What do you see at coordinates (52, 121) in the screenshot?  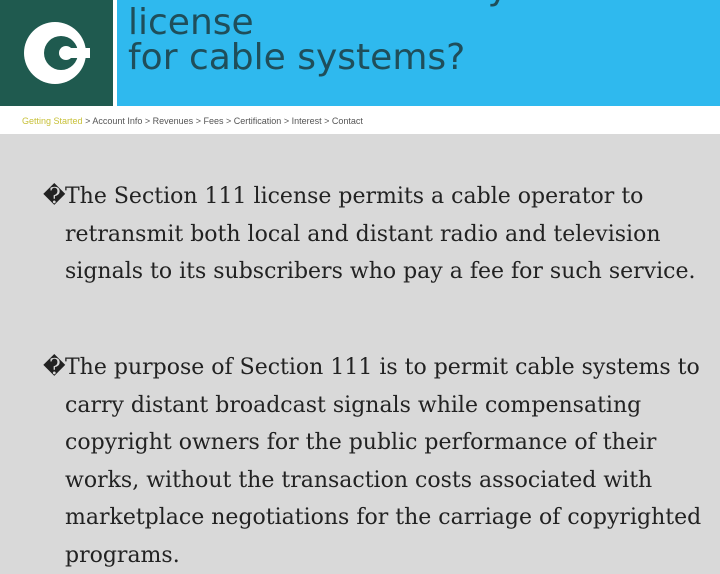 I see `breadcrumb-getting-started: Getting Started` at bounding box center [52, 121].